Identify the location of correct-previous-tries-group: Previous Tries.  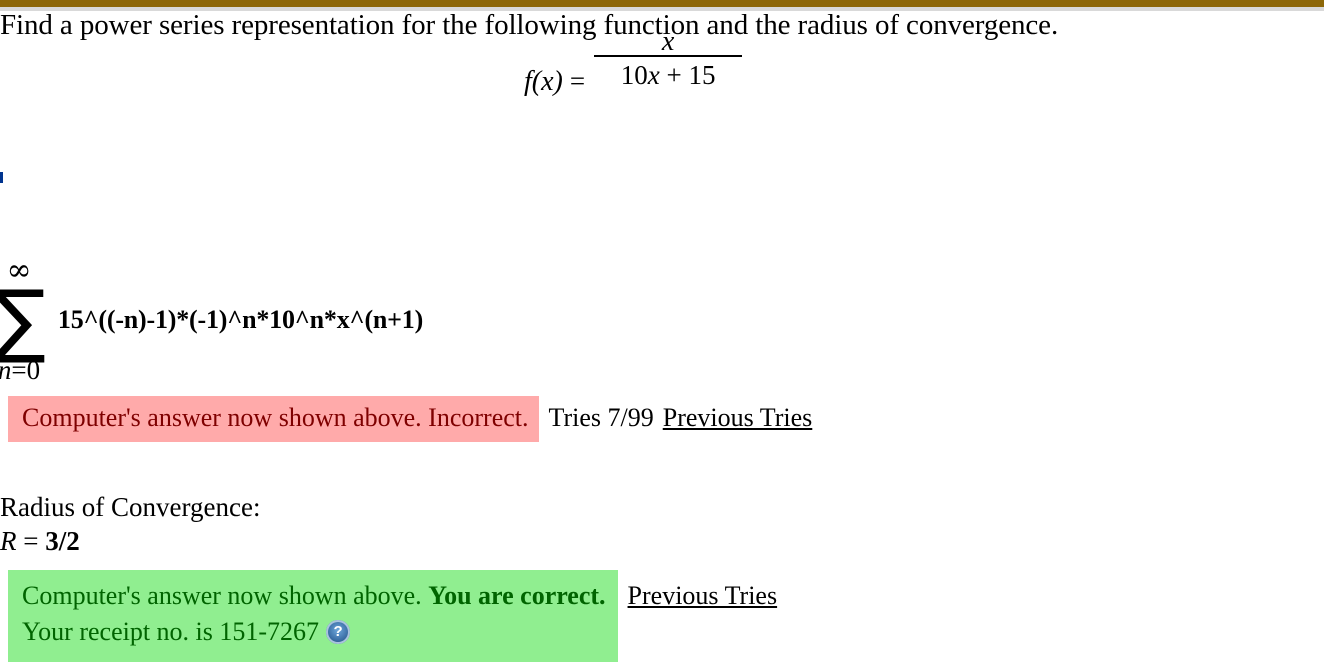
(698, 592).